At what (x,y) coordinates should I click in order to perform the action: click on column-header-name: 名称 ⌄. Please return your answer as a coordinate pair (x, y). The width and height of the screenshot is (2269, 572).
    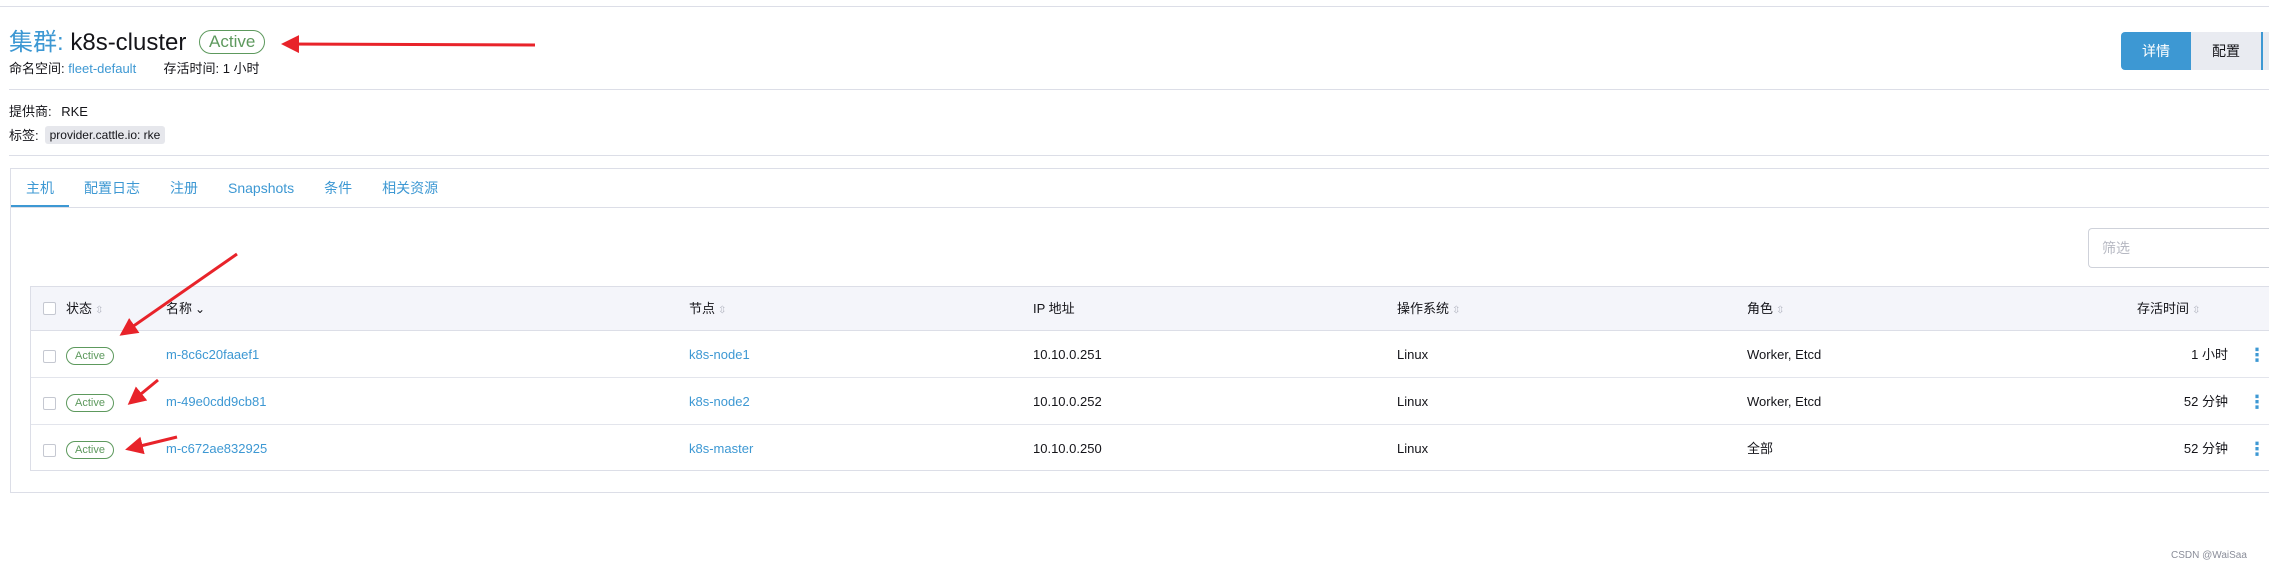
    Looking at the image, I should click on (185, 309).